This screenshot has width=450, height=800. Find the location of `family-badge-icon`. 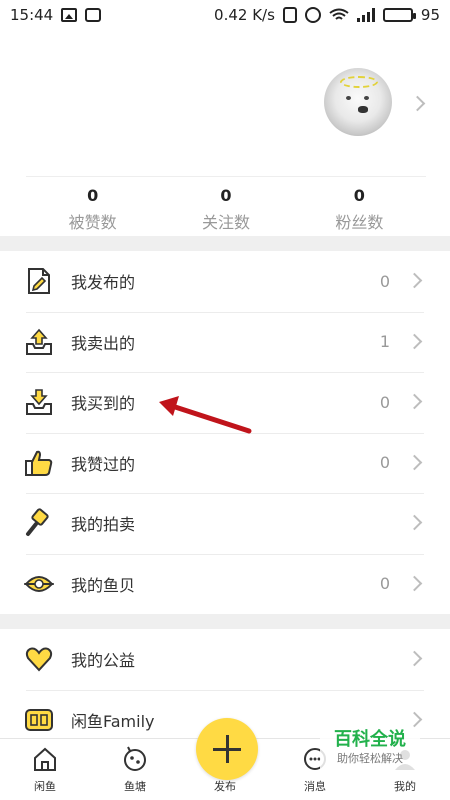

family-badge-icon is located at coordinates (39, 719).